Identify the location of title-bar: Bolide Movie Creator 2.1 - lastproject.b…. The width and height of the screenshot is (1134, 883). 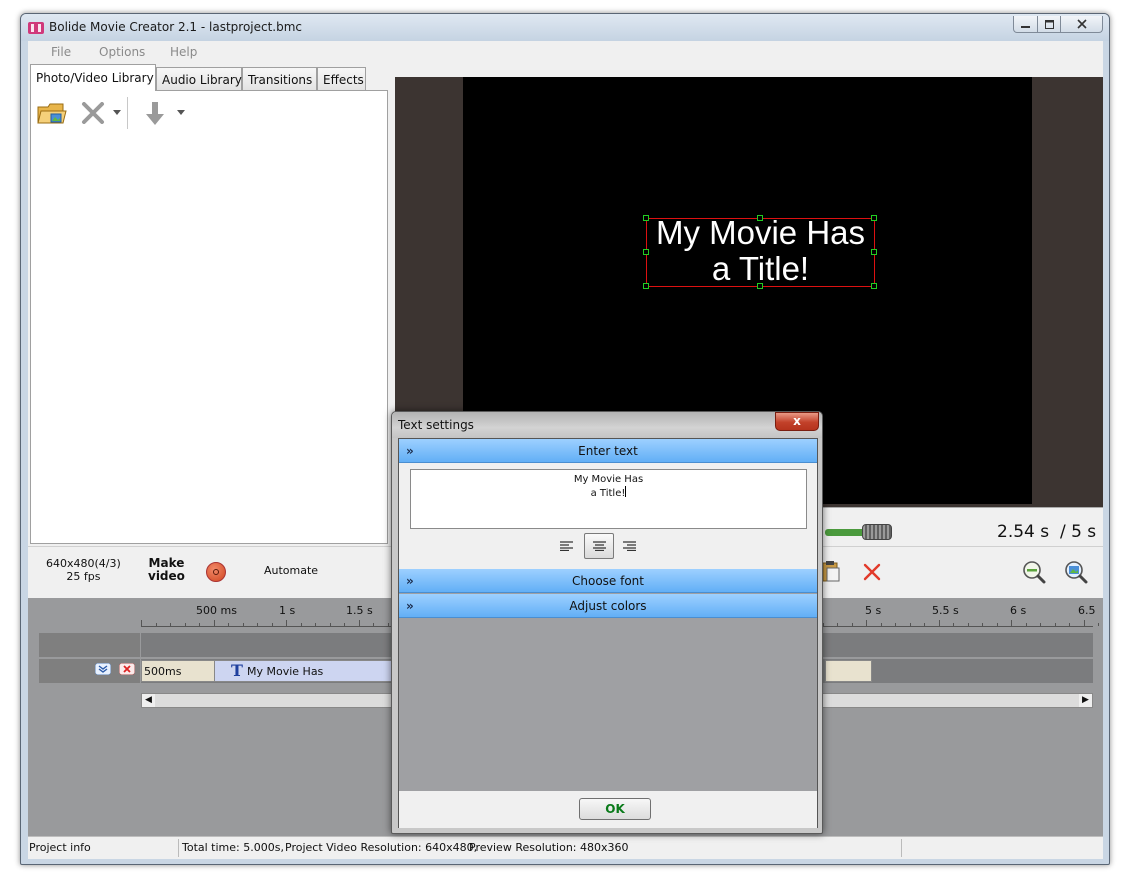
(565, 27).